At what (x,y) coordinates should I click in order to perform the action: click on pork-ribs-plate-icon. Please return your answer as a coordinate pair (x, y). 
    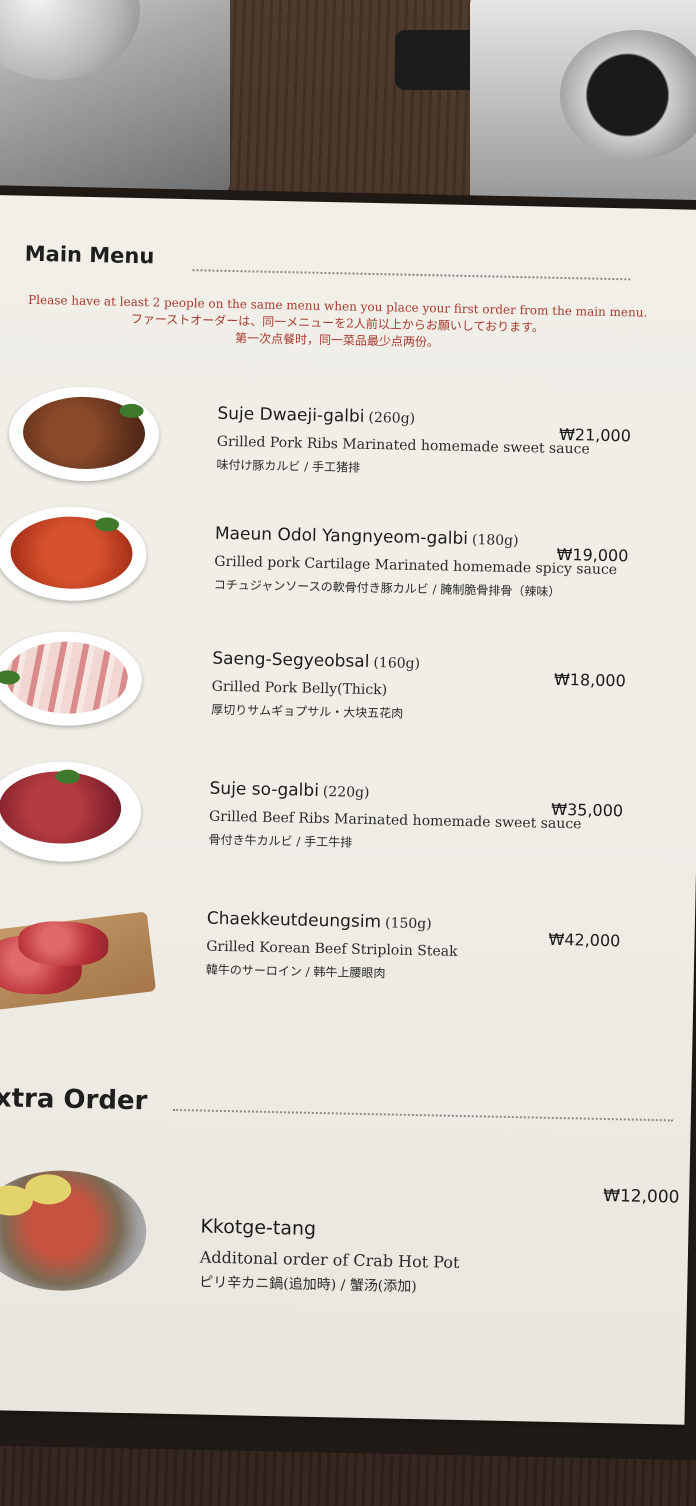
    Looking at the image, I should click on (84, 434).